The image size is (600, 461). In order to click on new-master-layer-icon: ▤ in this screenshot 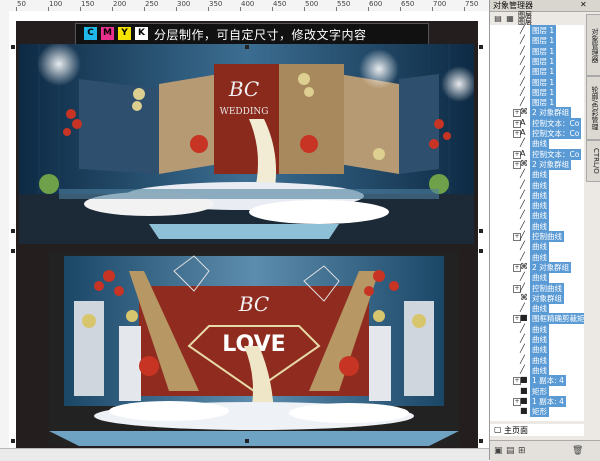, I will do `click(510, 451)`.